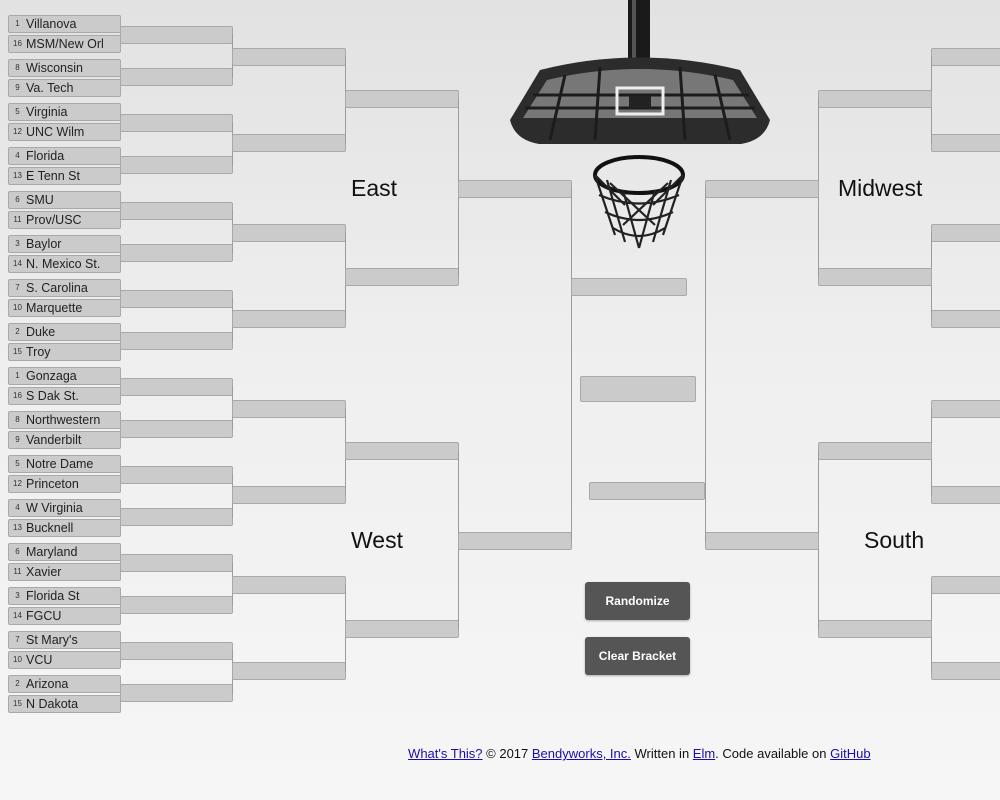 Image resolution: width=1000 pixels, height=800 pixels. Describe the element at coordinates (64, 660) in the screenshot. I see `team-slot: 10 VCU` at that location.